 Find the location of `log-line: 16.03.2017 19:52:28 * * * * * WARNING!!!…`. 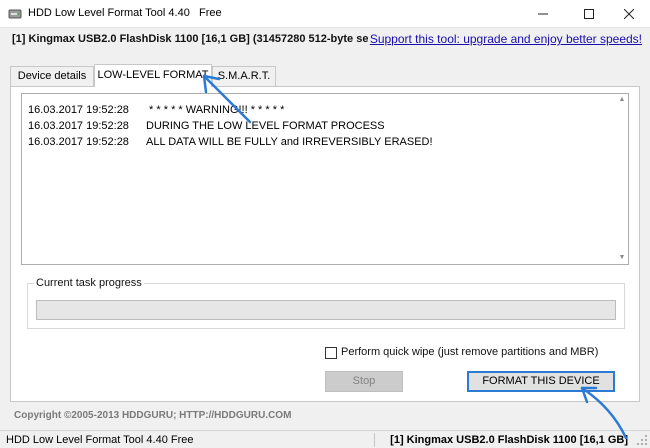

log-line: 16.03.2017 19:52:28 * * * * * WARNING!!!… is located at coordinates (156, 111).